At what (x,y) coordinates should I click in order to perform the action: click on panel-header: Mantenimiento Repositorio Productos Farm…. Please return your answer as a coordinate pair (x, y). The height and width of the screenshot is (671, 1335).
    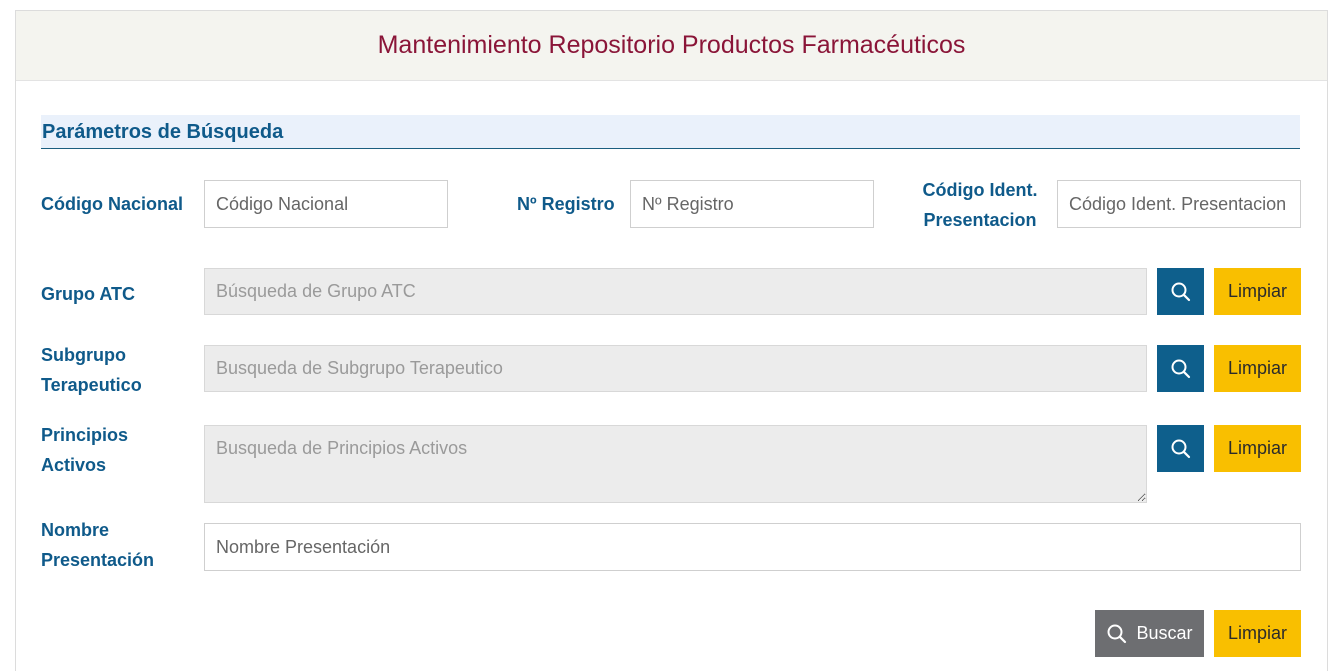
    Looking at the image, I should click on (671, 46).